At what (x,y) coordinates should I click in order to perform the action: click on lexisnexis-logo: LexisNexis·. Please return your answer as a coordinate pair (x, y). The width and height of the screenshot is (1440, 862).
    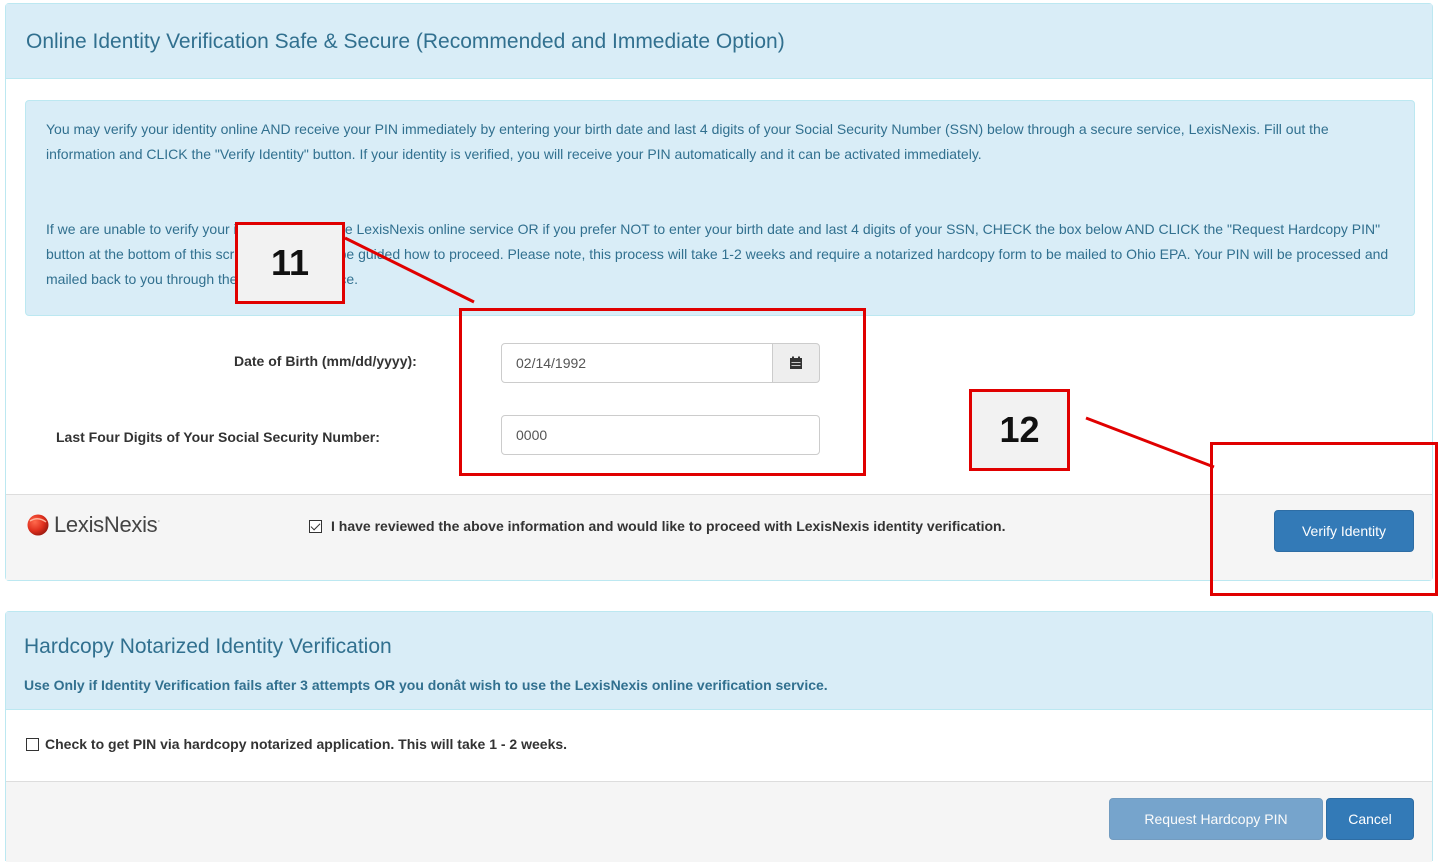
    Looking at the image, I should click on (93, 525).